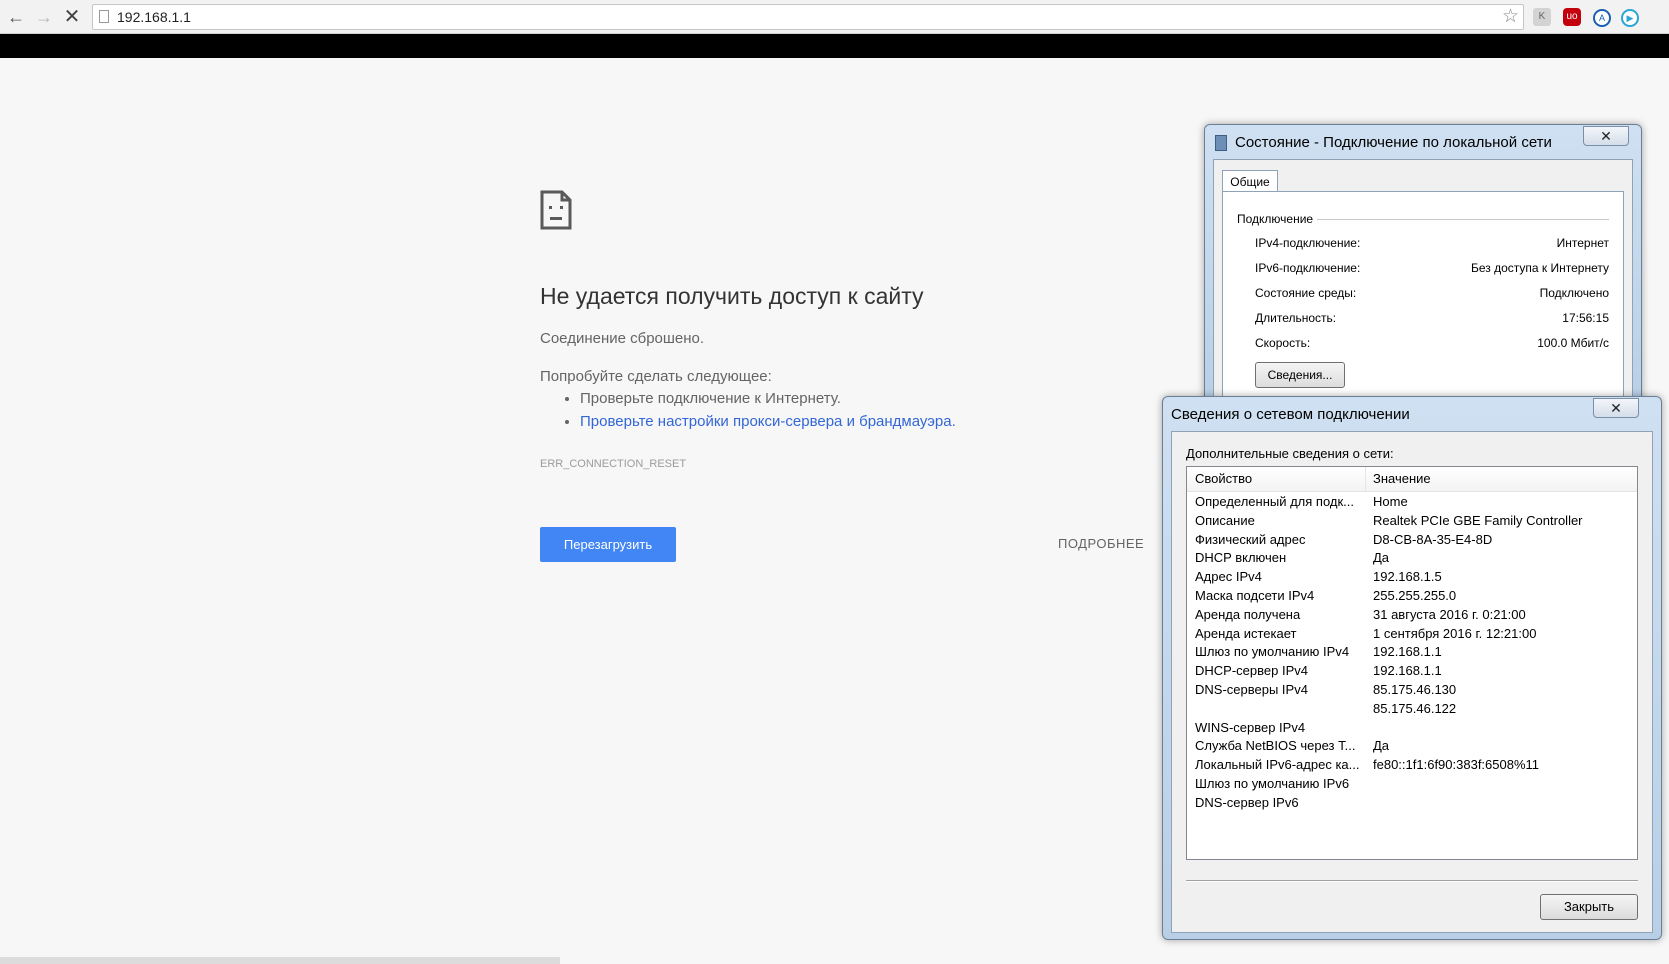 This screenshot has width=1669, height=964. What do you see at coordinates (1272, 783) in the screenshot?
I see `property-cell: Шлюз по умолчанию IPv6` at bounding box center [1272, 783].